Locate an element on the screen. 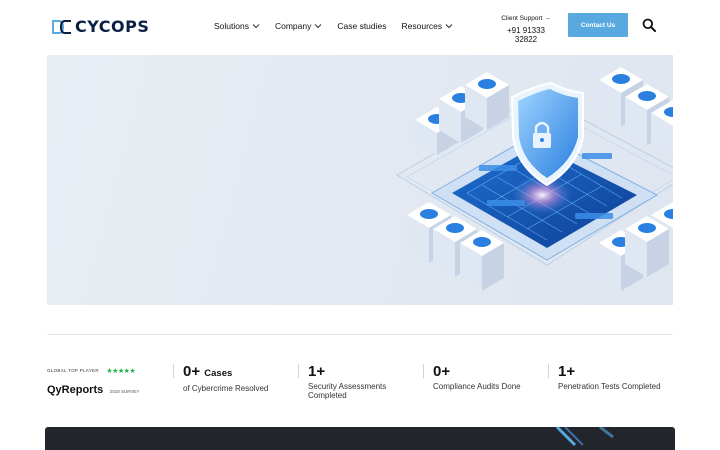 Image resolution: width=720 pixels, height=450 pixels. nav-case-studies: Case studies is located at coordinates (361, 26).